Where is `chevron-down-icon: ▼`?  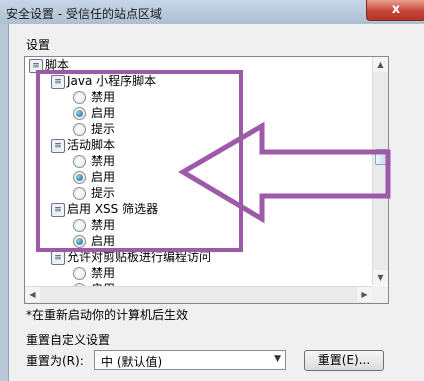
chevron-down-icon: ▼ is located at coordinates (277, 359).